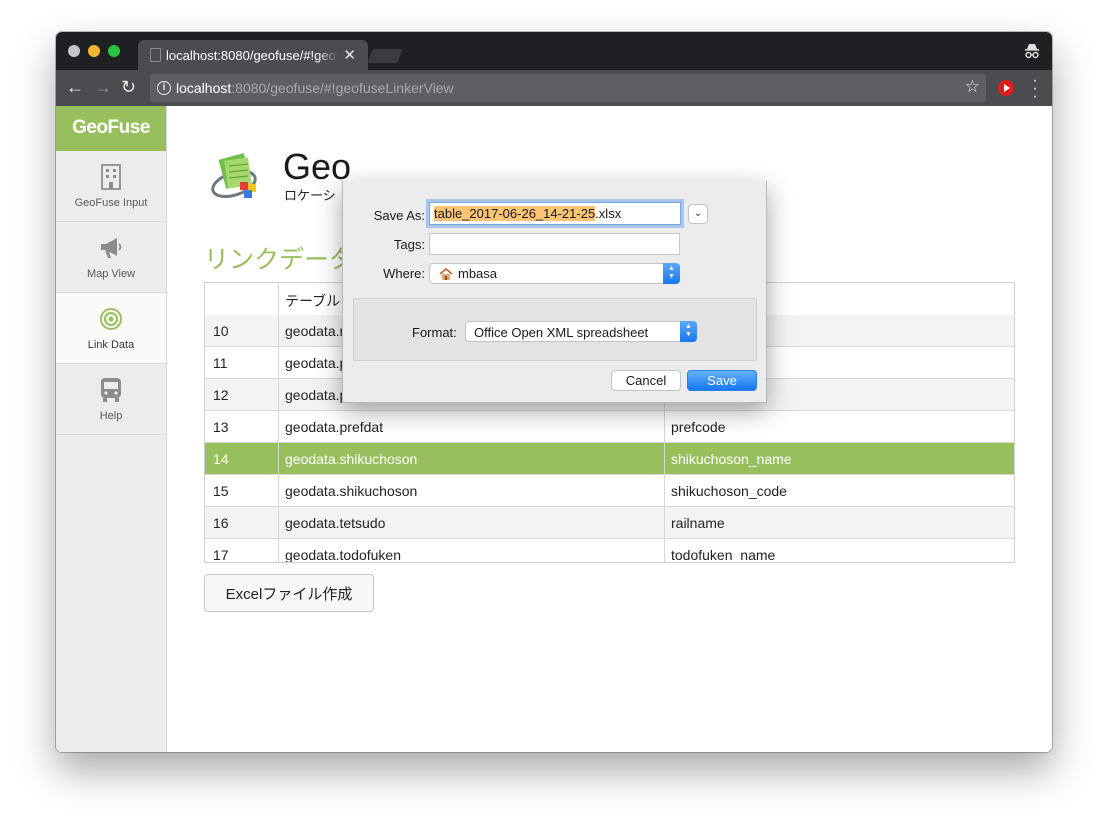  What do you see at coordinates (434, 332) in the screenshot?
I see `format-label: Format:` at bounding box center [434, 332].